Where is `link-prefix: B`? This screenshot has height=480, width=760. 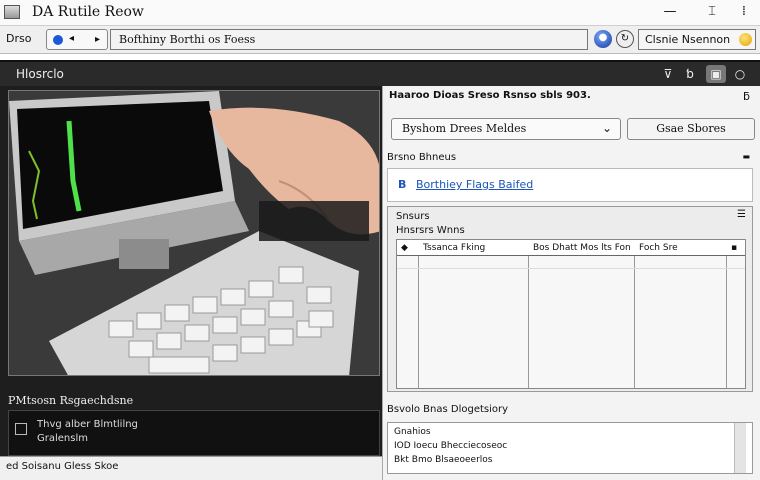
link-prefix: B is located at coordinates (402, 184).